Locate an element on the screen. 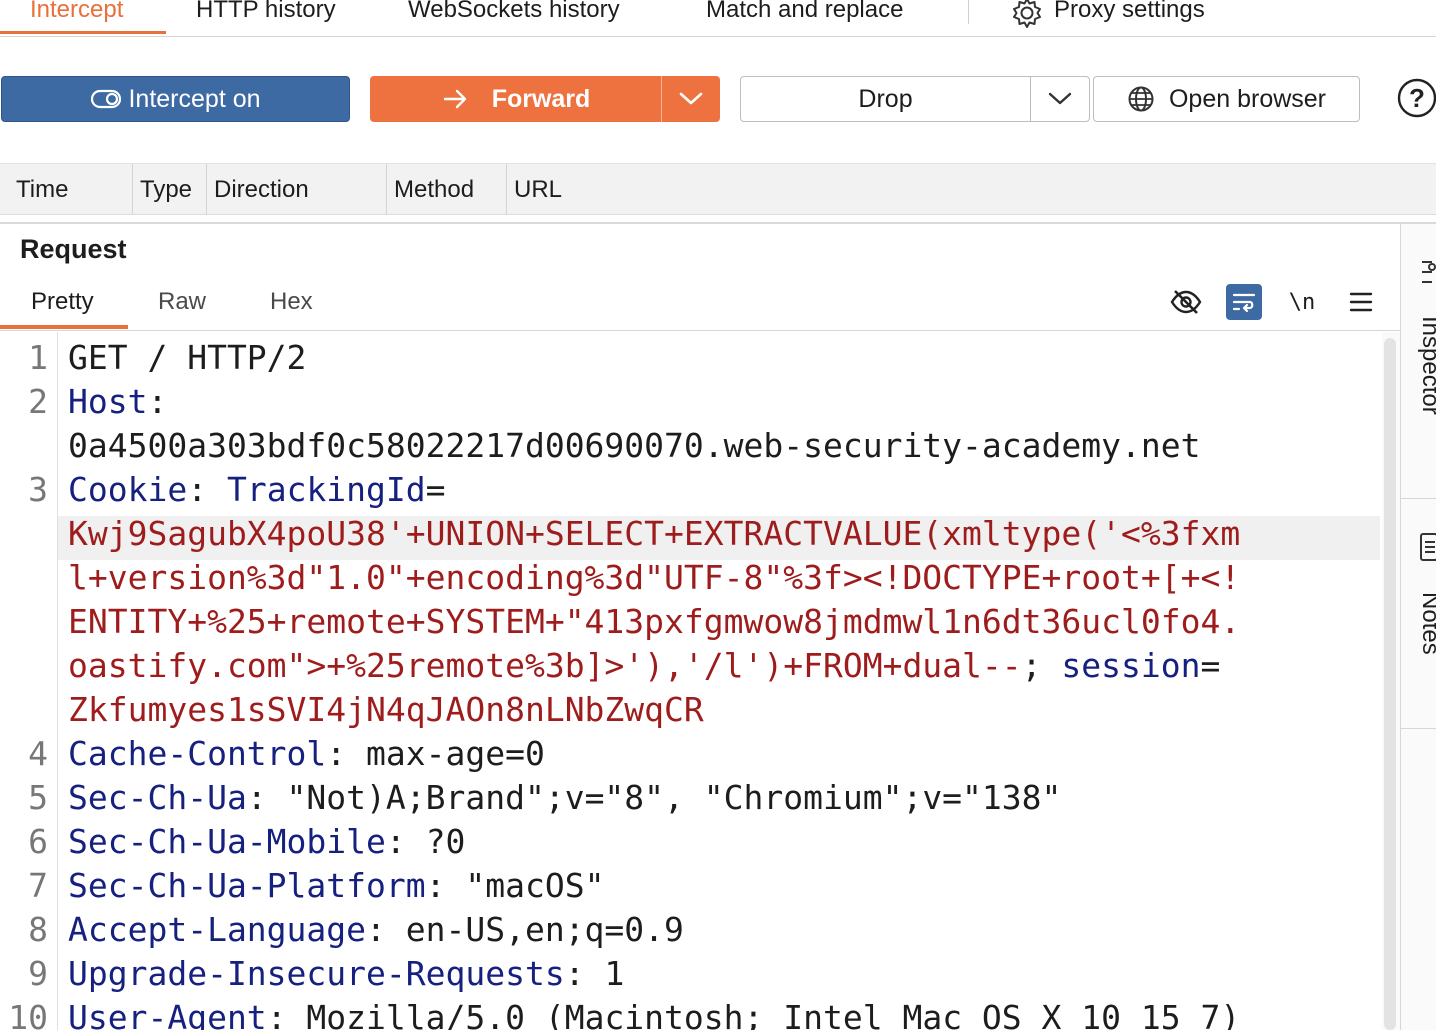 The width and height of the screenshot is (1436, 1030). subtab-hex: Hex is located at coordinates (291, 302).